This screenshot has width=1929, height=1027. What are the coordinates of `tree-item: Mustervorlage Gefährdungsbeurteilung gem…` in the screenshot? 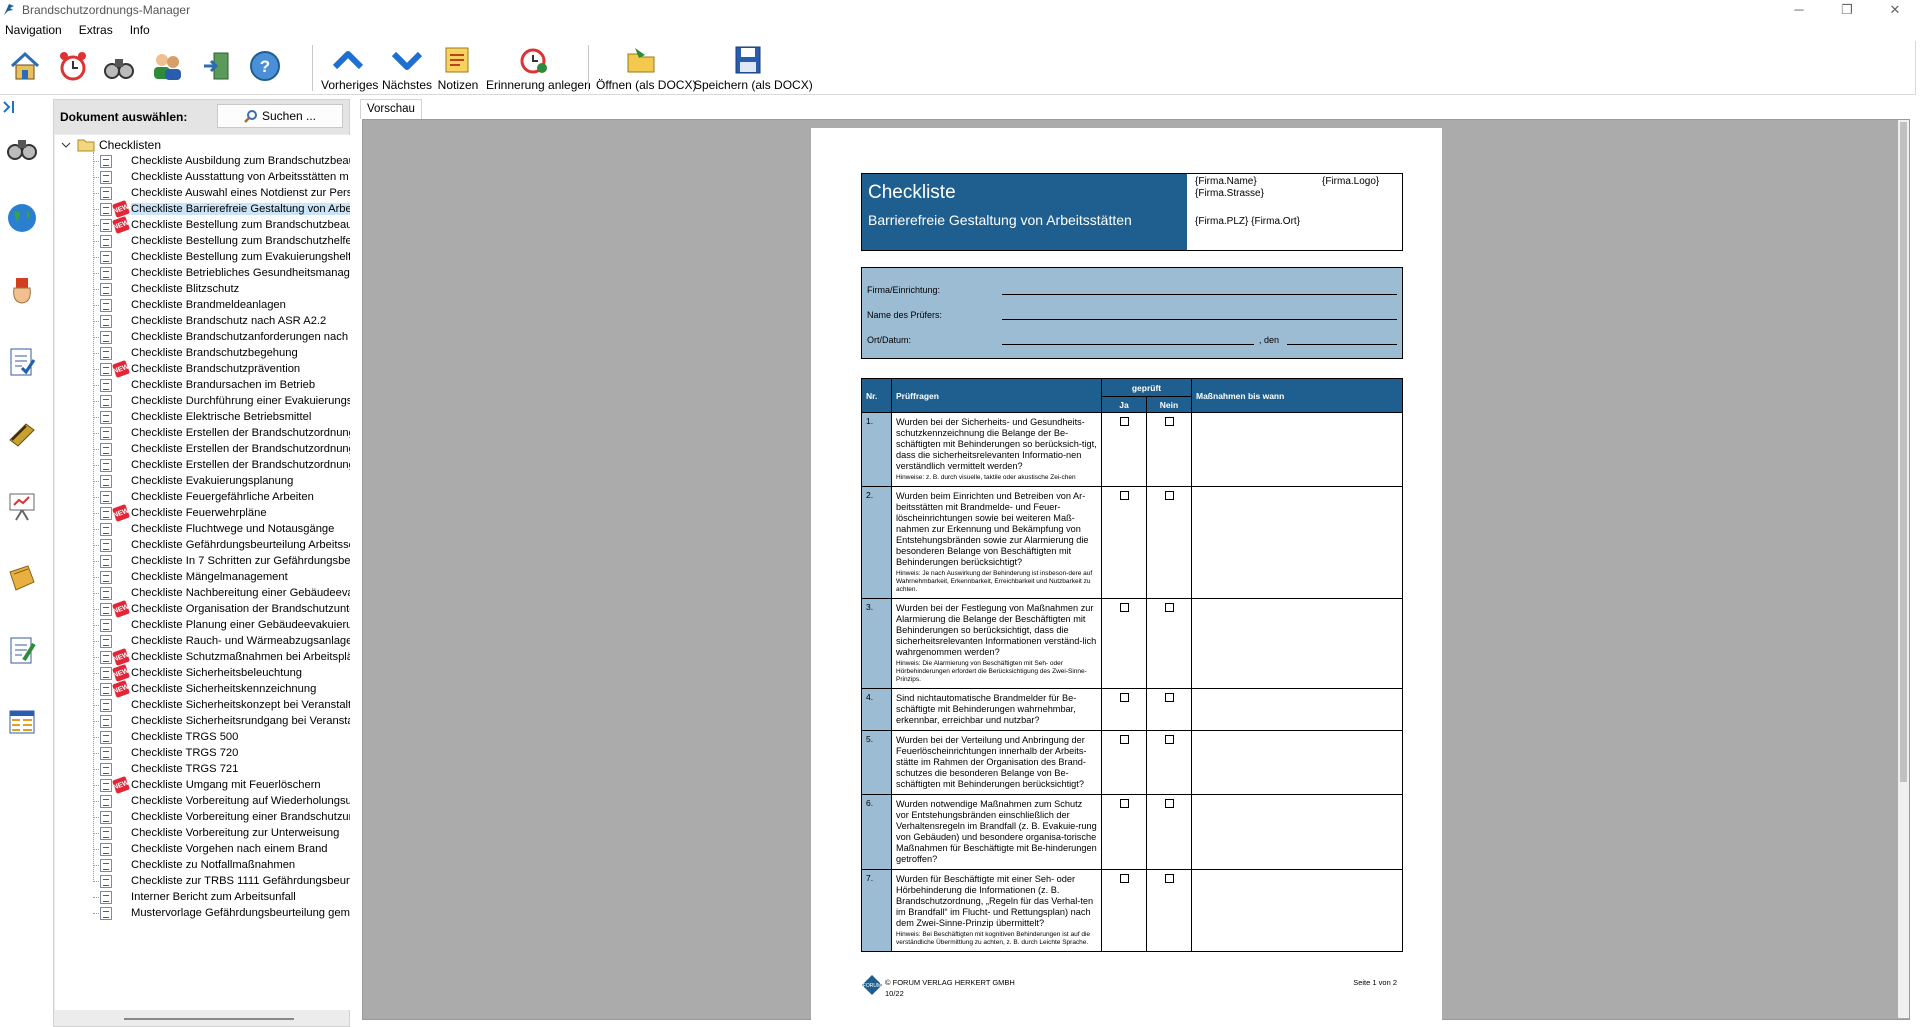 It's located at (221, 913).